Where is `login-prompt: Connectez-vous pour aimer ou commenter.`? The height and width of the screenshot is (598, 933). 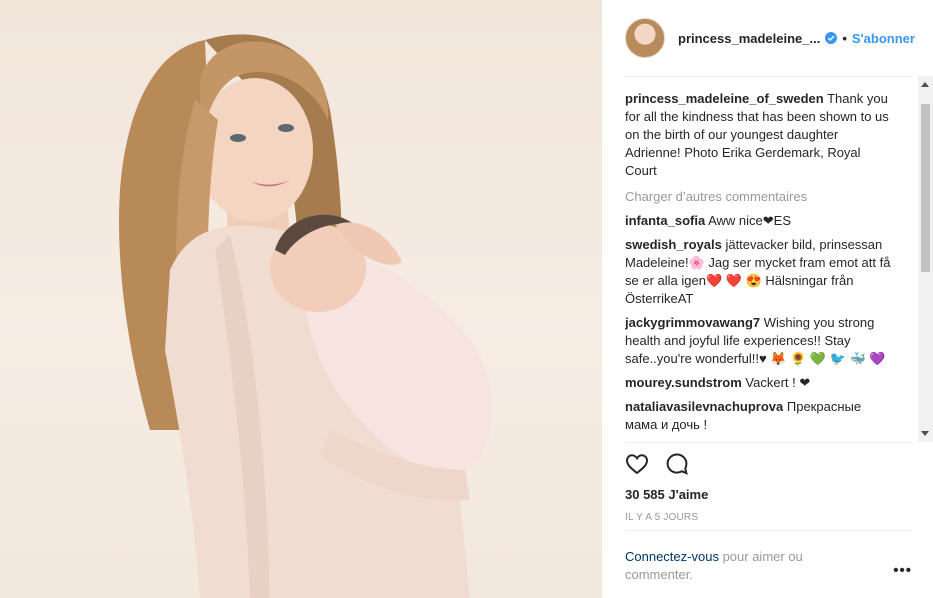
login-prompt: Connectez-vous pour aimer ou commenter. is located at coordinates (740, 566).